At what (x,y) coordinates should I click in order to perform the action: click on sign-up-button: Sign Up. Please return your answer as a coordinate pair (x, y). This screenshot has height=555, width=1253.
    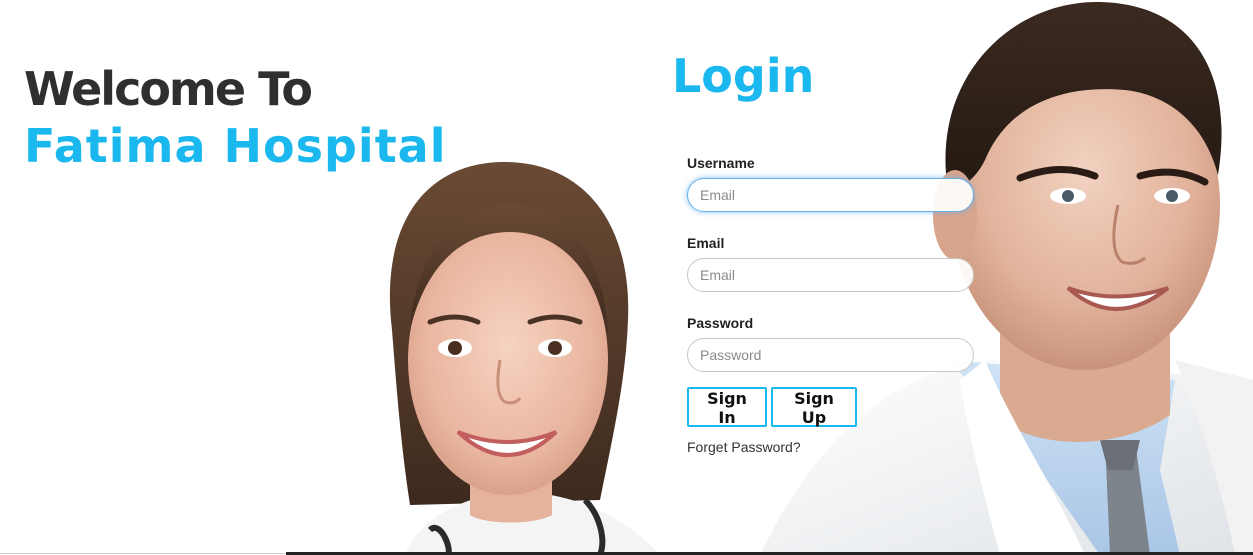
    Looking at the image, I should click on (814, 407).